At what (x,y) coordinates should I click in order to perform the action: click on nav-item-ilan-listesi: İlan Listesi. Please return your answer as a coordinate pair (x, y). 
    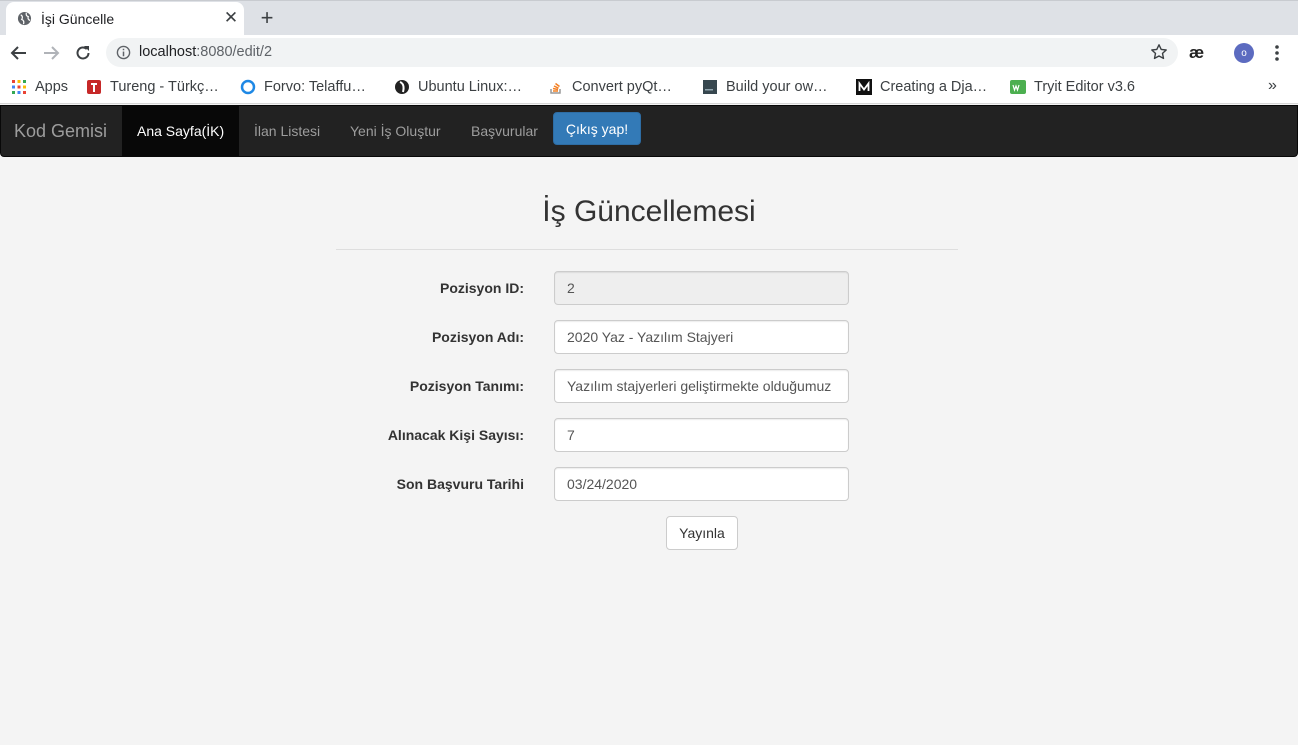
    Looking at the image, I should click on (287, 131).